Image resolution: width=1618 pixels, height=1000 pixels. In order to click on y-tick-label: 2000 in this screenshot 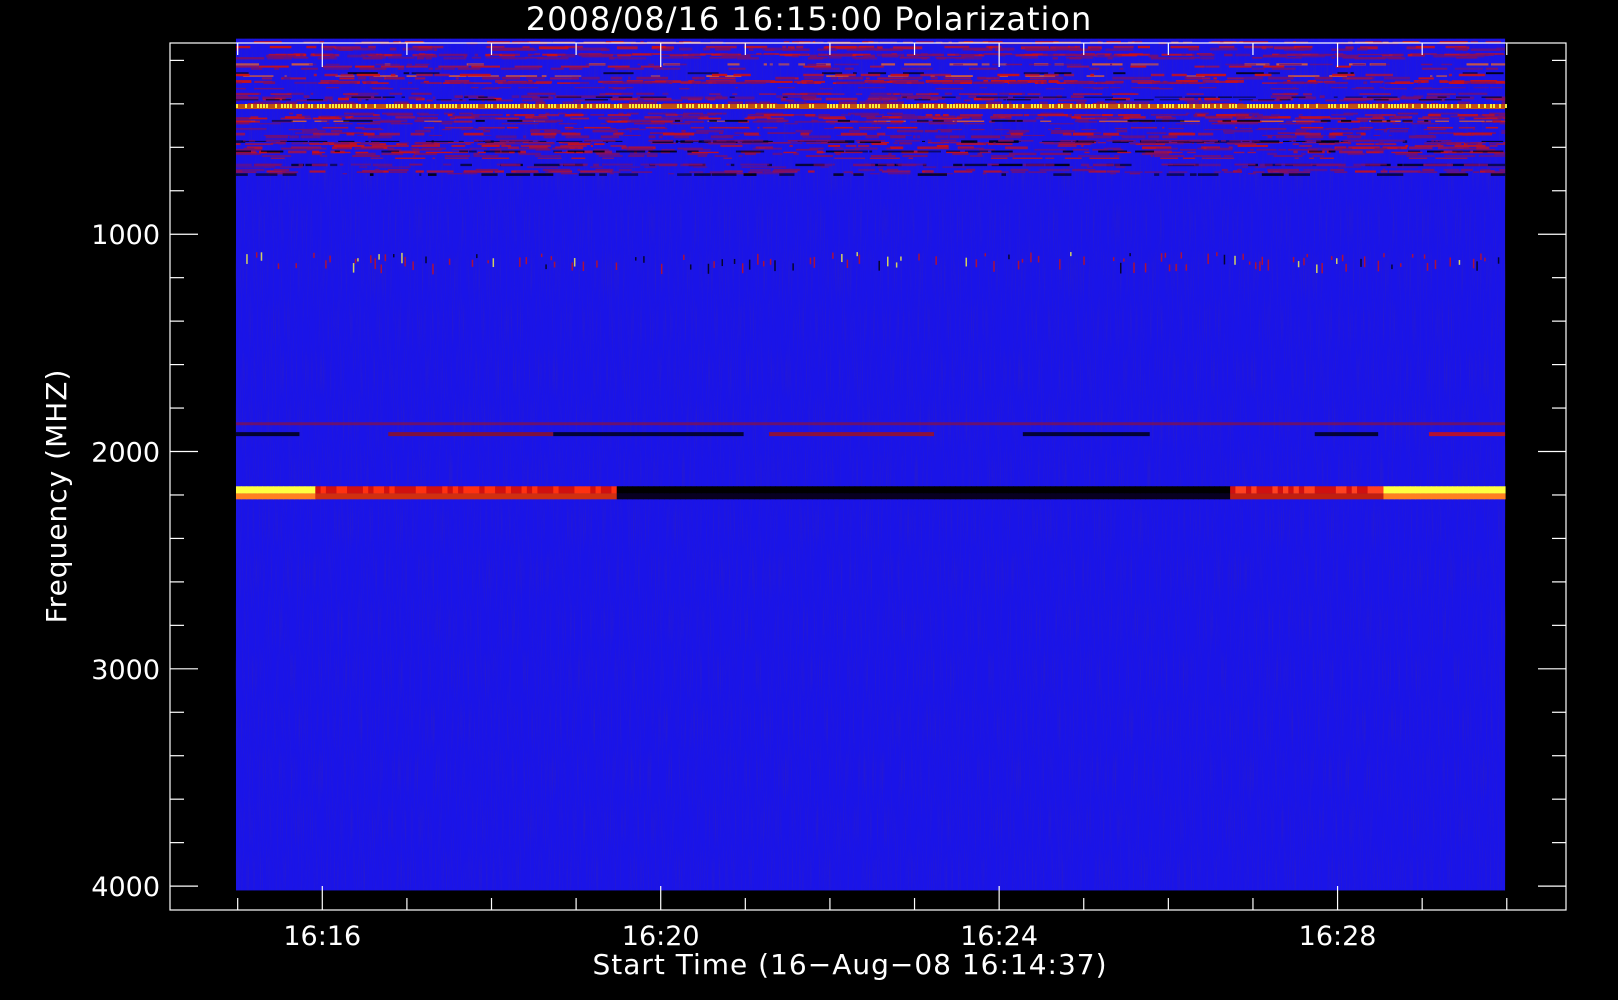, I will do `click(125, 453)`.